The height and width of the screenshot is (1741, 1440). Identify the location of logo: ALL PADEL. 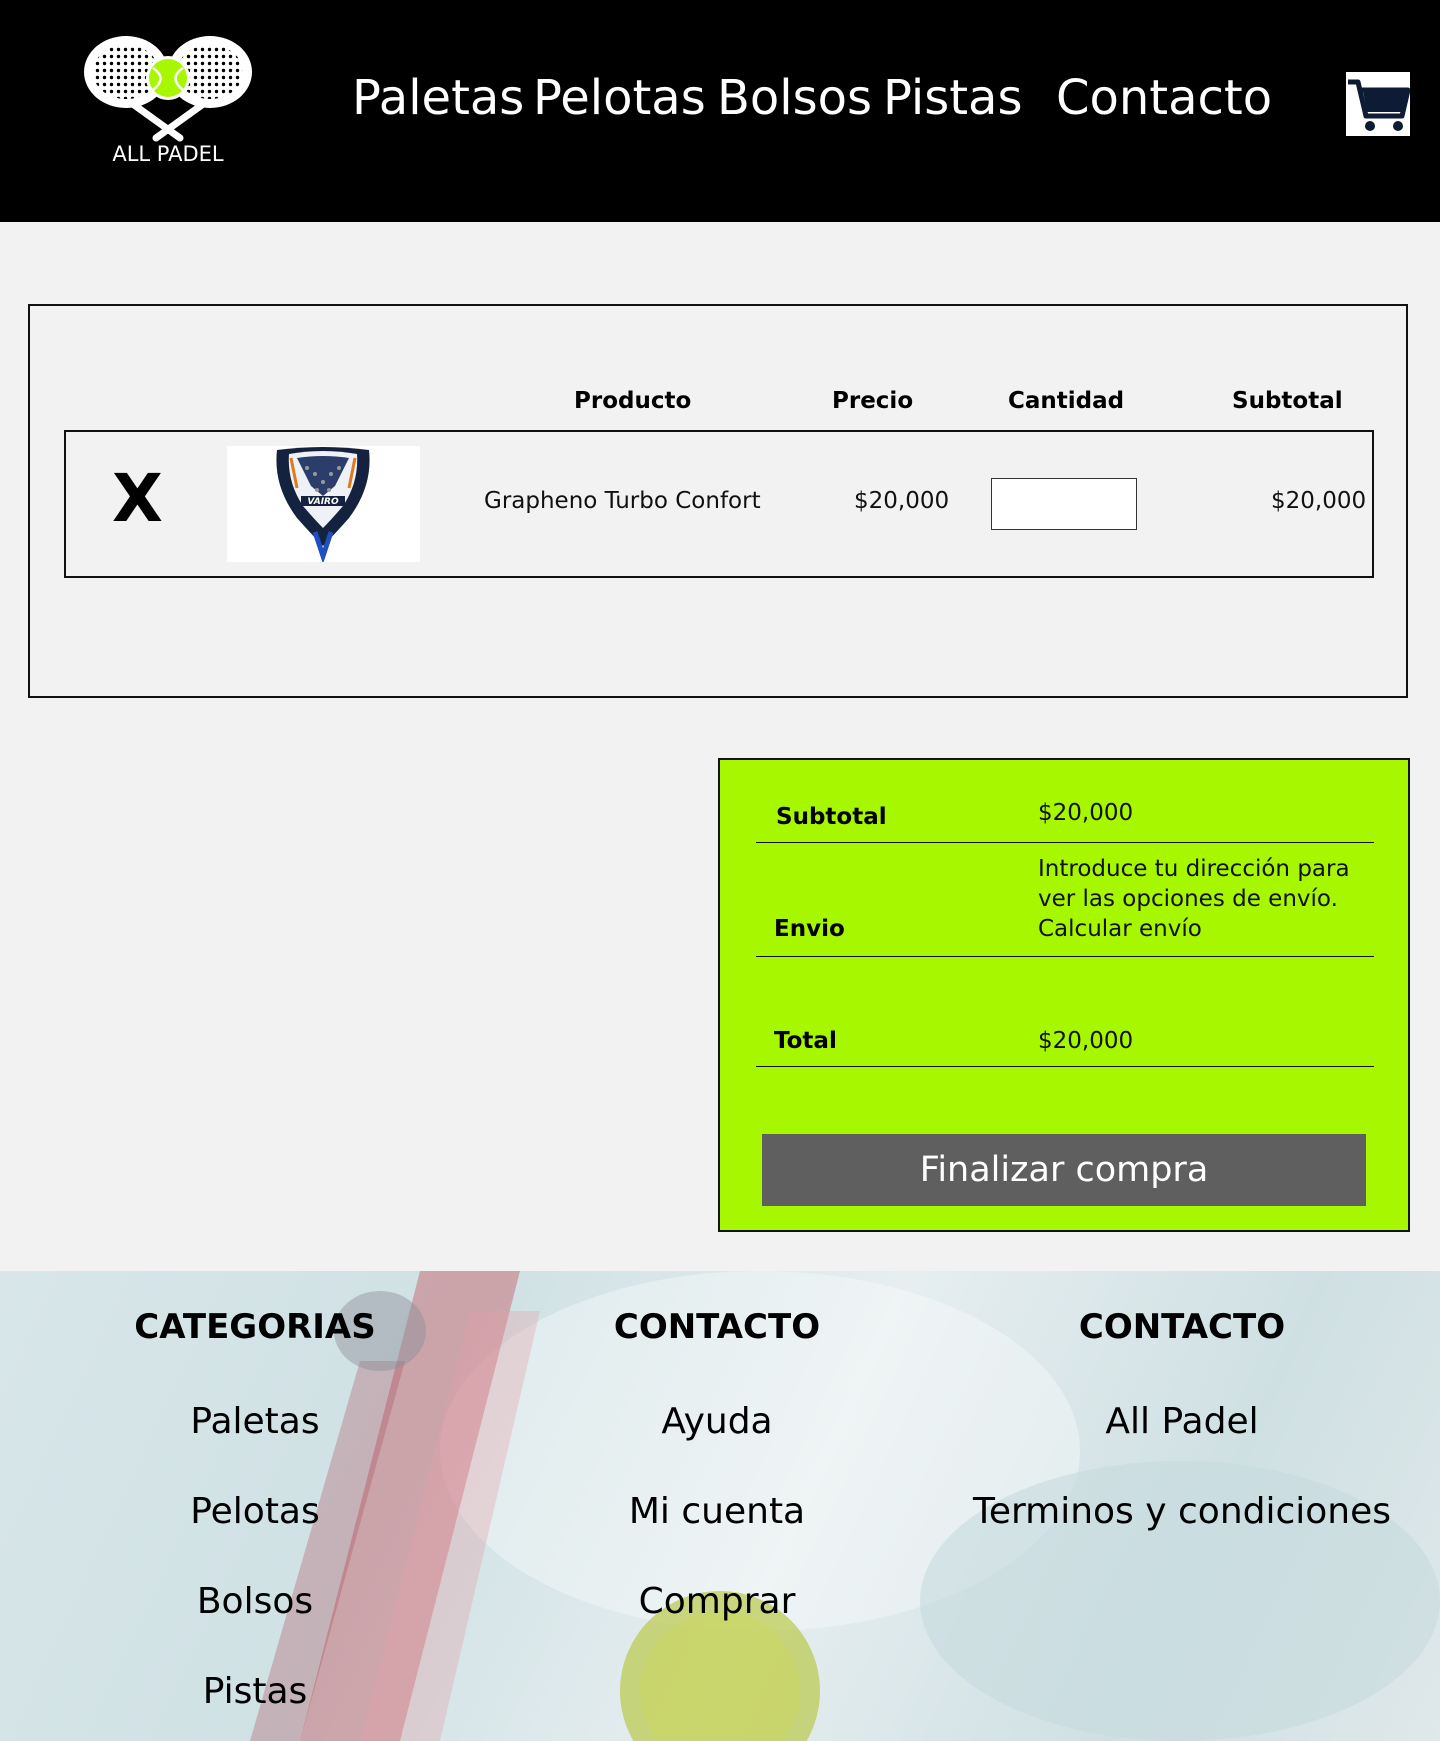
(168, 102).